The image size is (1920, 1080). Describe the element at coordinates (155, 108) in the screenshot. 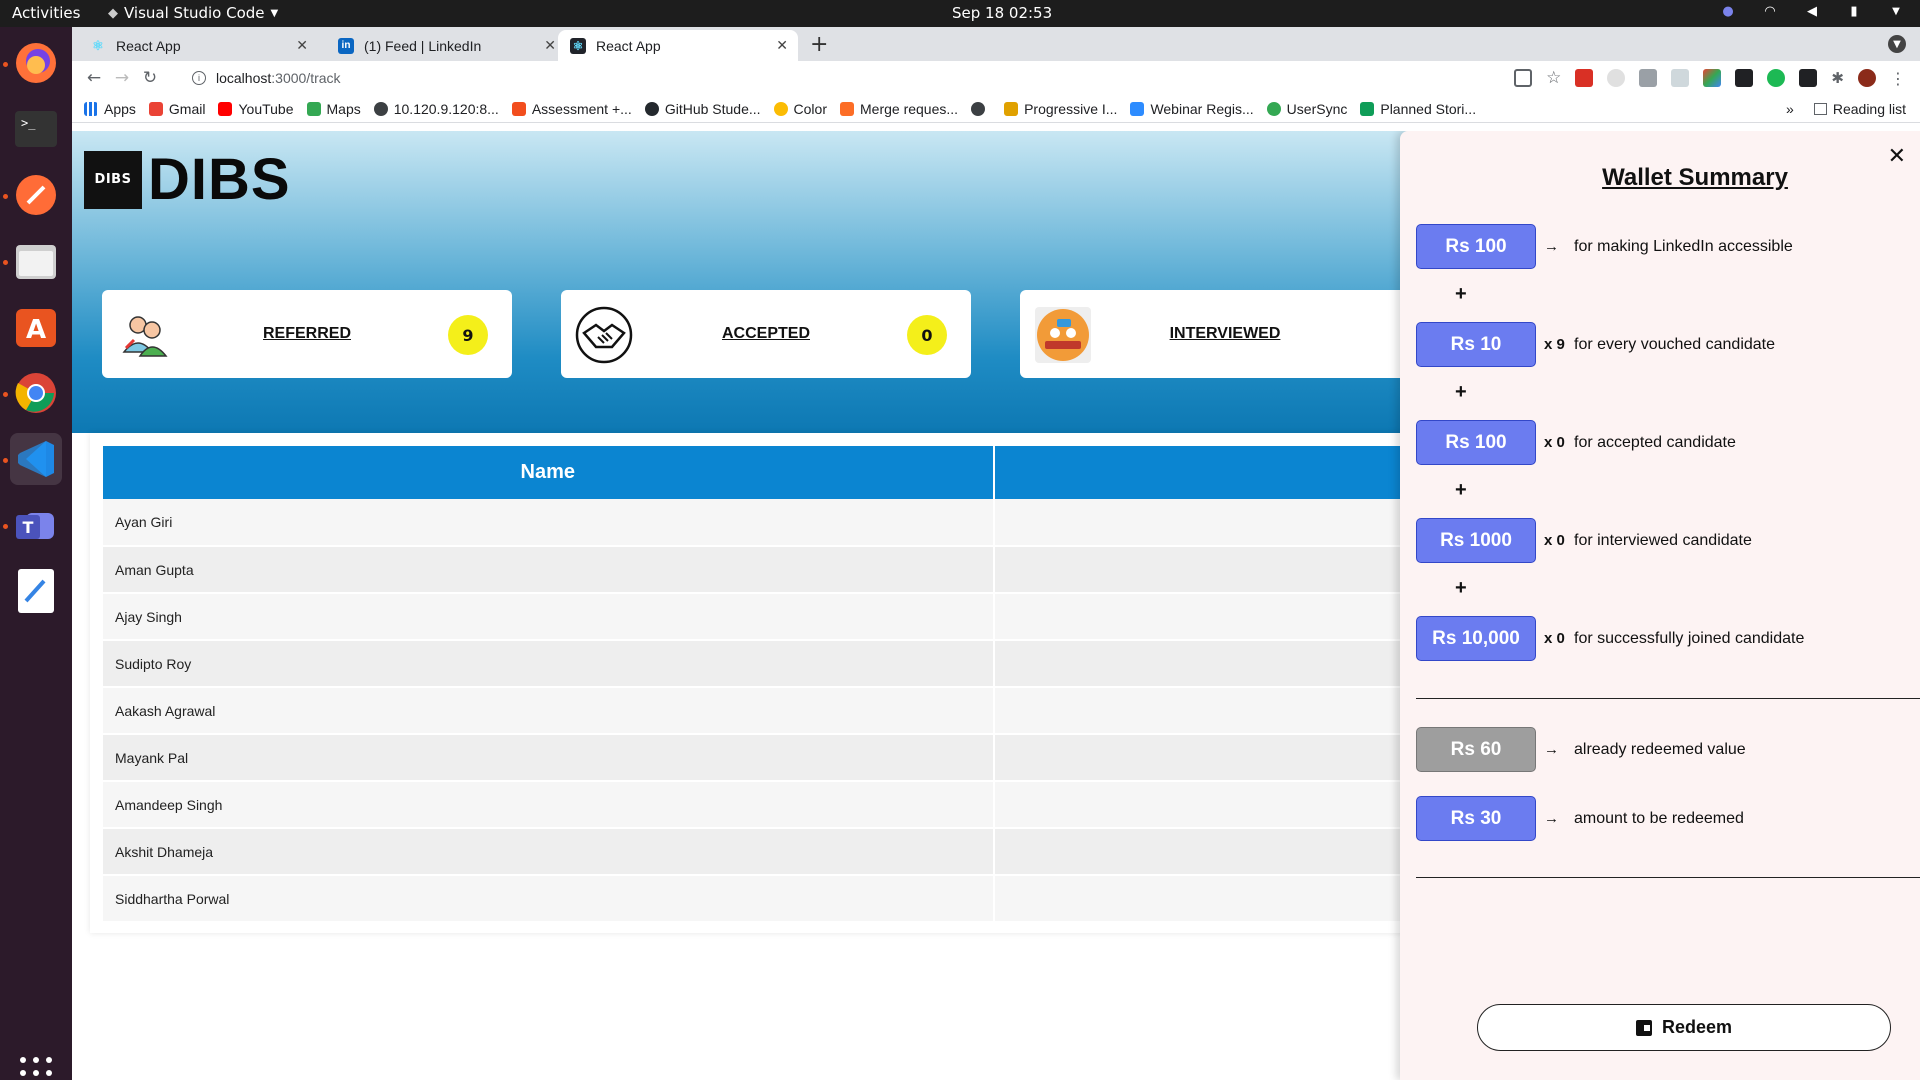

I see `gmail-icon` at that location.